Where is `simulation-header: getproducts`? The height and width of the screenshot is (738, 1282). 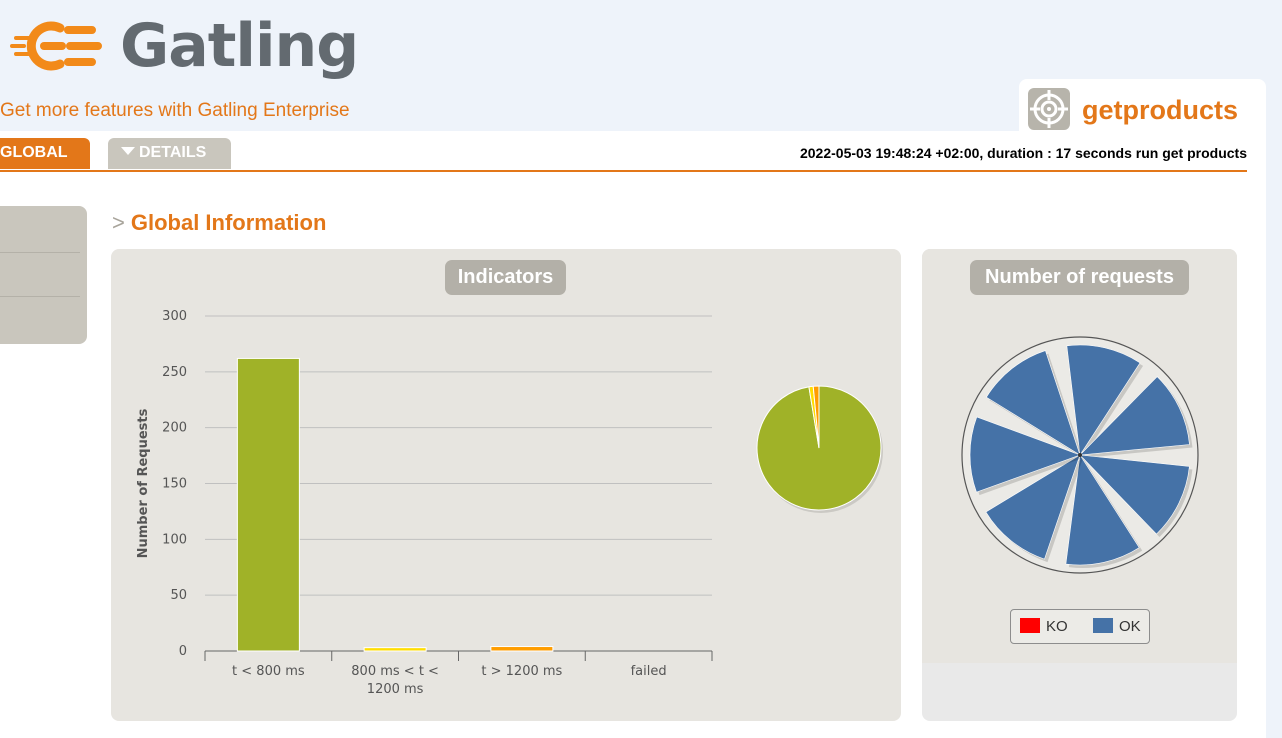
simulation-header: getproducts is located at coordinates (1142, 109).